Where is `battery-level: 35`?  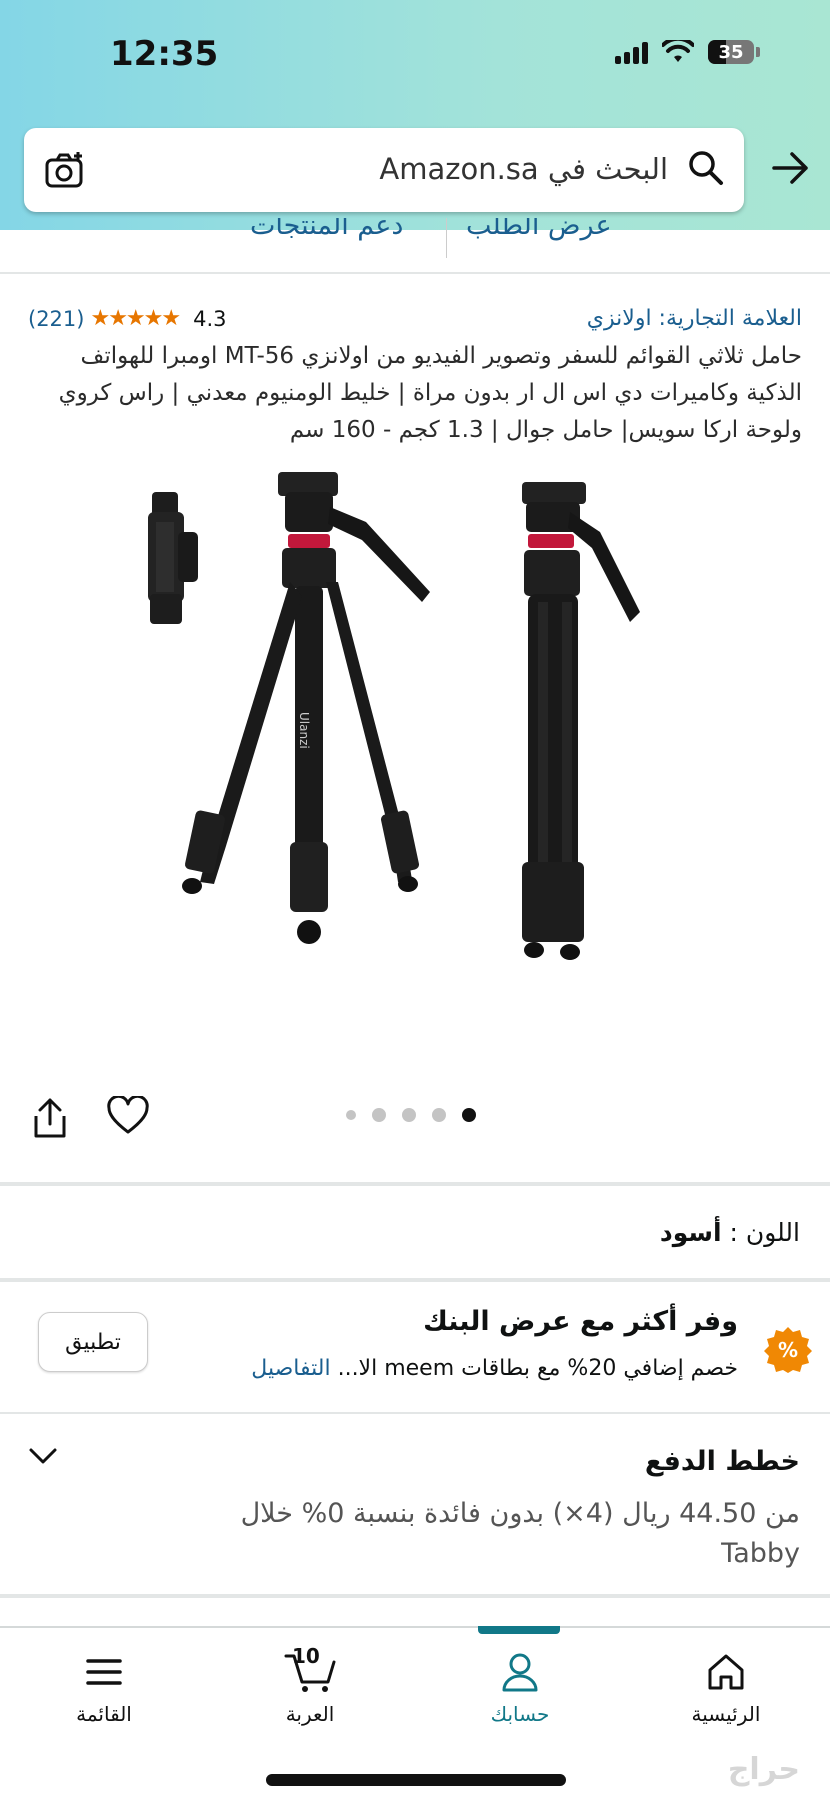
battery-level: 35 is located at coordinates (731, 52).